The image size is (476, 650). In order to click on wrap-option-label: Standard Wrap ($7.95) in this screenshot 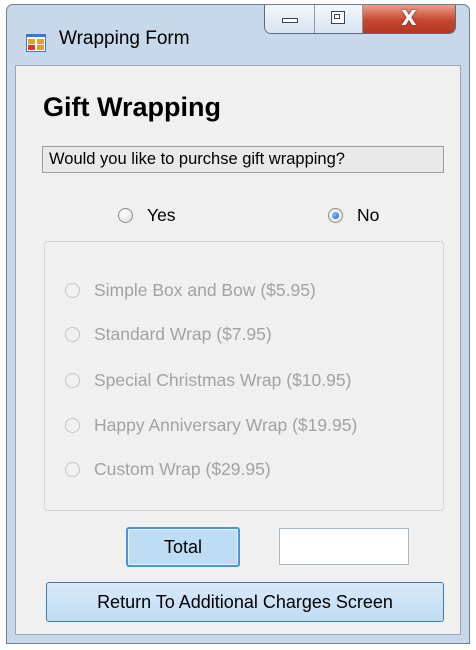, I will do `click(183, 334)`.